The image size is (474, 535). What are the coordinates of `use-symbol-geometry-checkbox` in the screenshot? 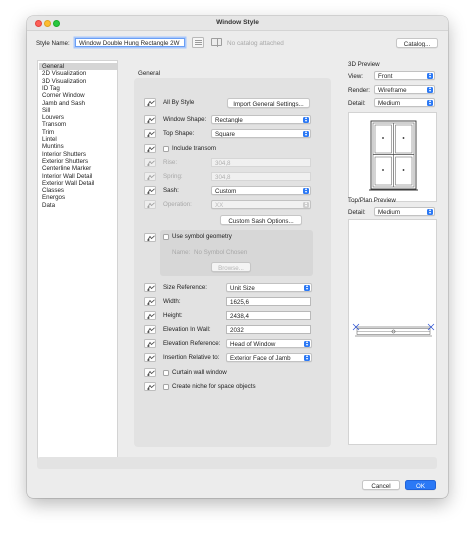 It's located at (166, 236).